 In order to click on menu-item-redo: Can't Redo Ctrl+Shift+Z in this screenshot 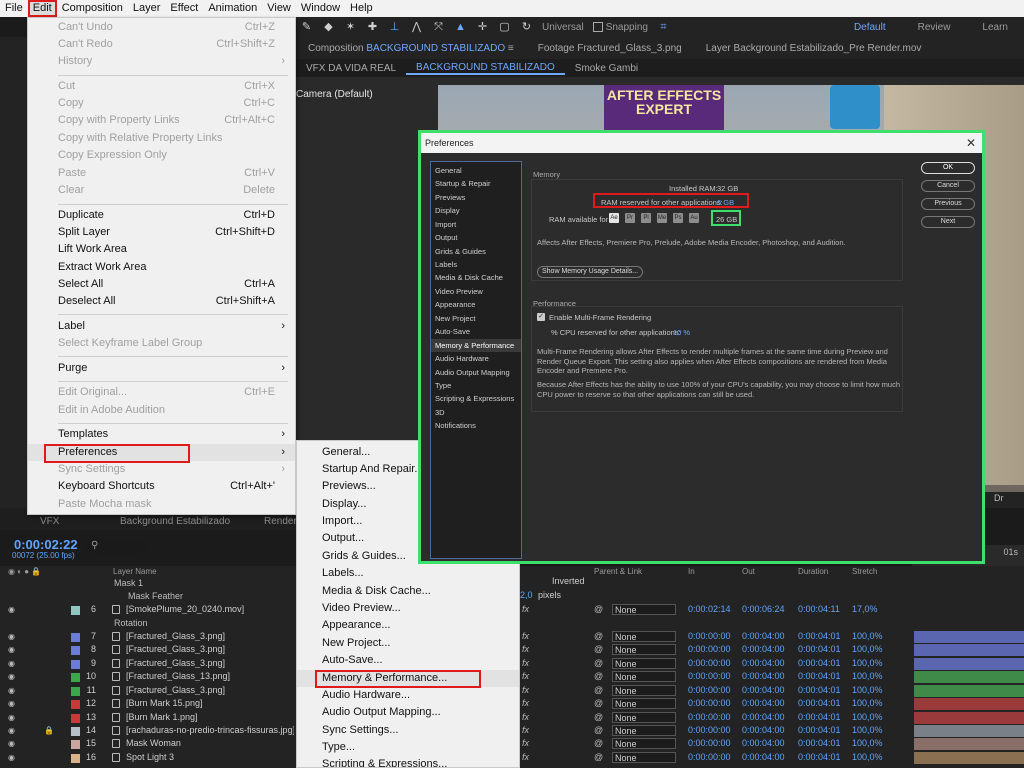, I will do `click(161, 44)`.